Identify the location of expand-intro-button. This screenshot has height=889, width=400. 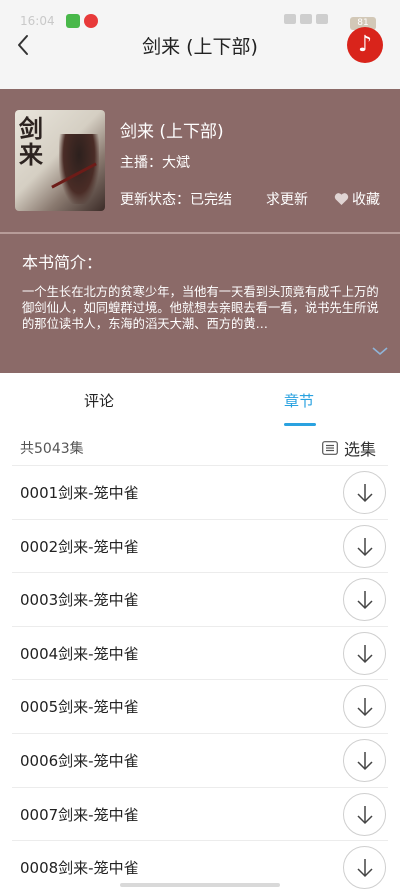
(380, 349).